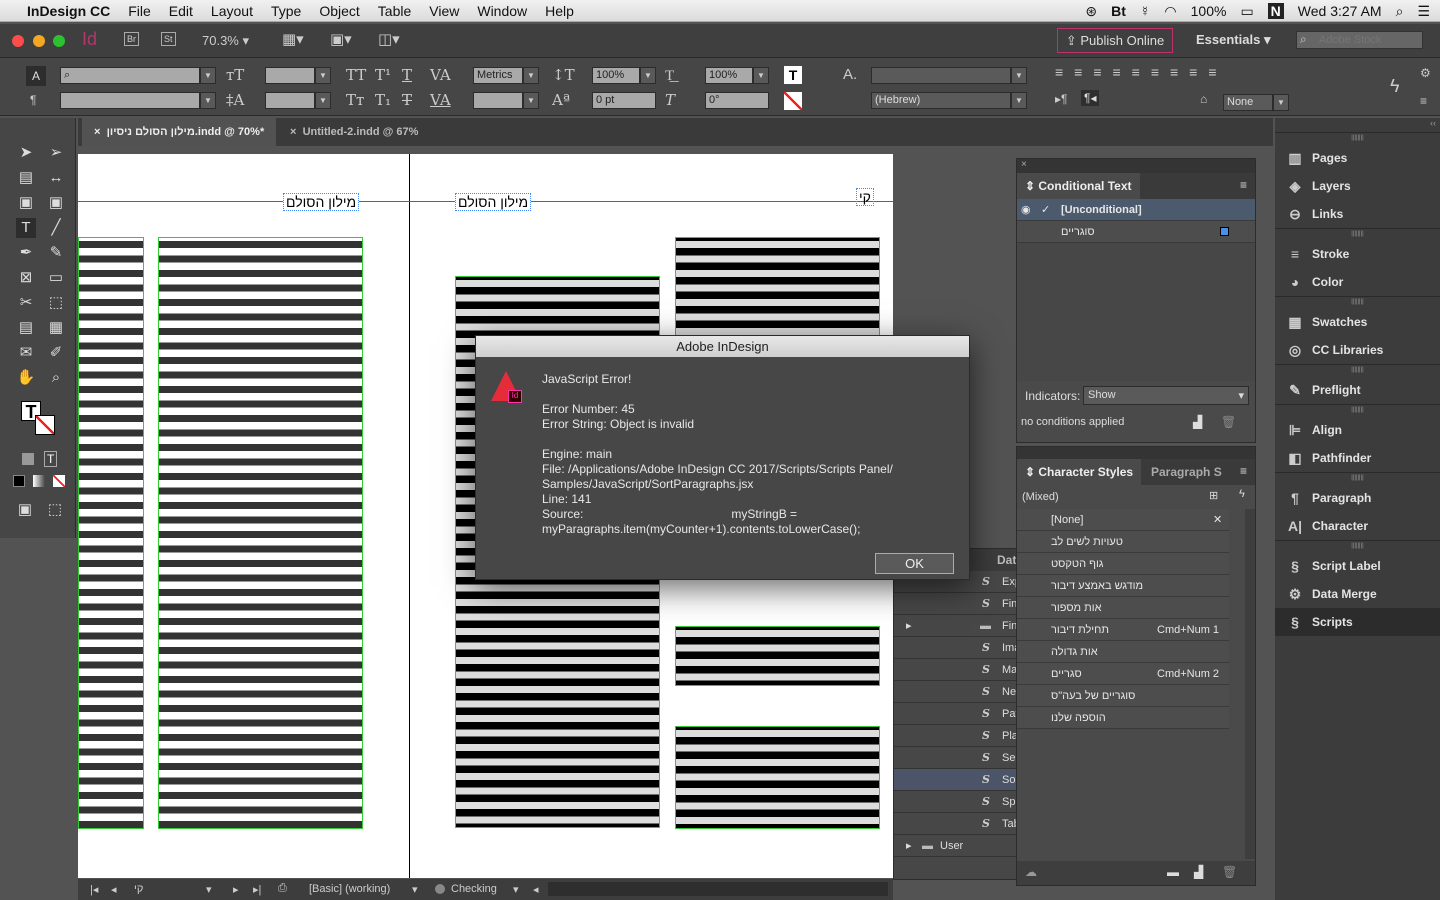 The width and height of the screenshot is (1440, 900). What do you see at coordinates (415, 889) in the screenshot?
I see `preflight-dropdown: ▾` at bounding box center [415, 889].